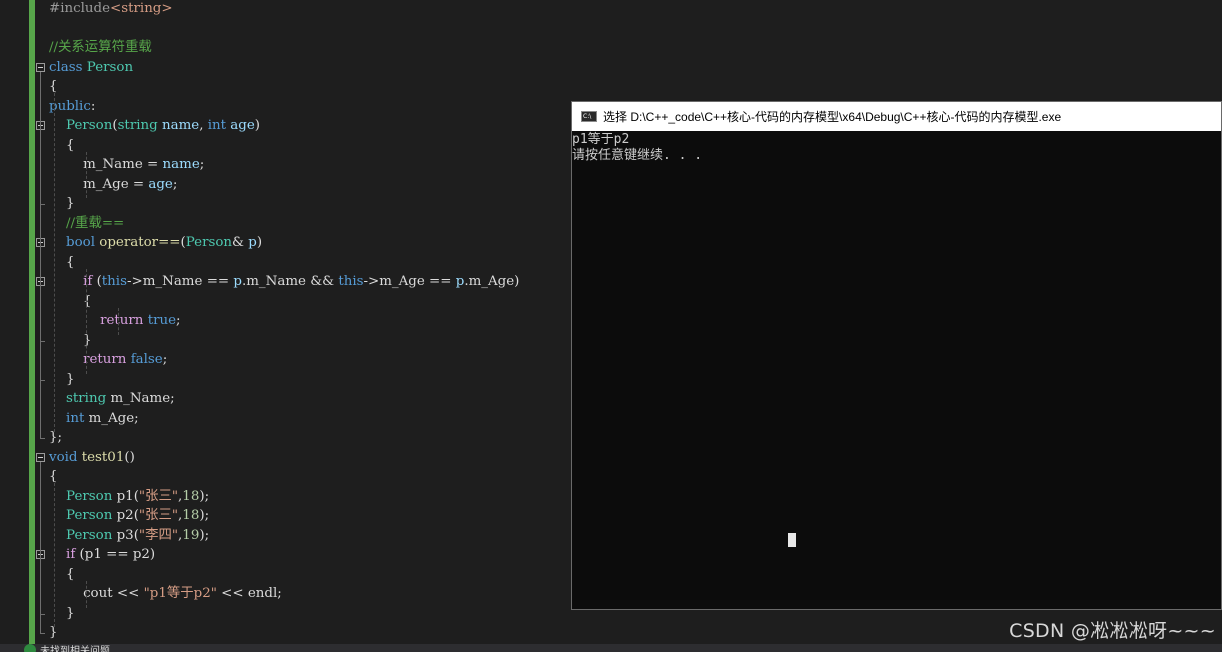  Describe the element at coordinates (75, 649) in the screenshot. I see `status-text: 未找到相关问题` at that location.